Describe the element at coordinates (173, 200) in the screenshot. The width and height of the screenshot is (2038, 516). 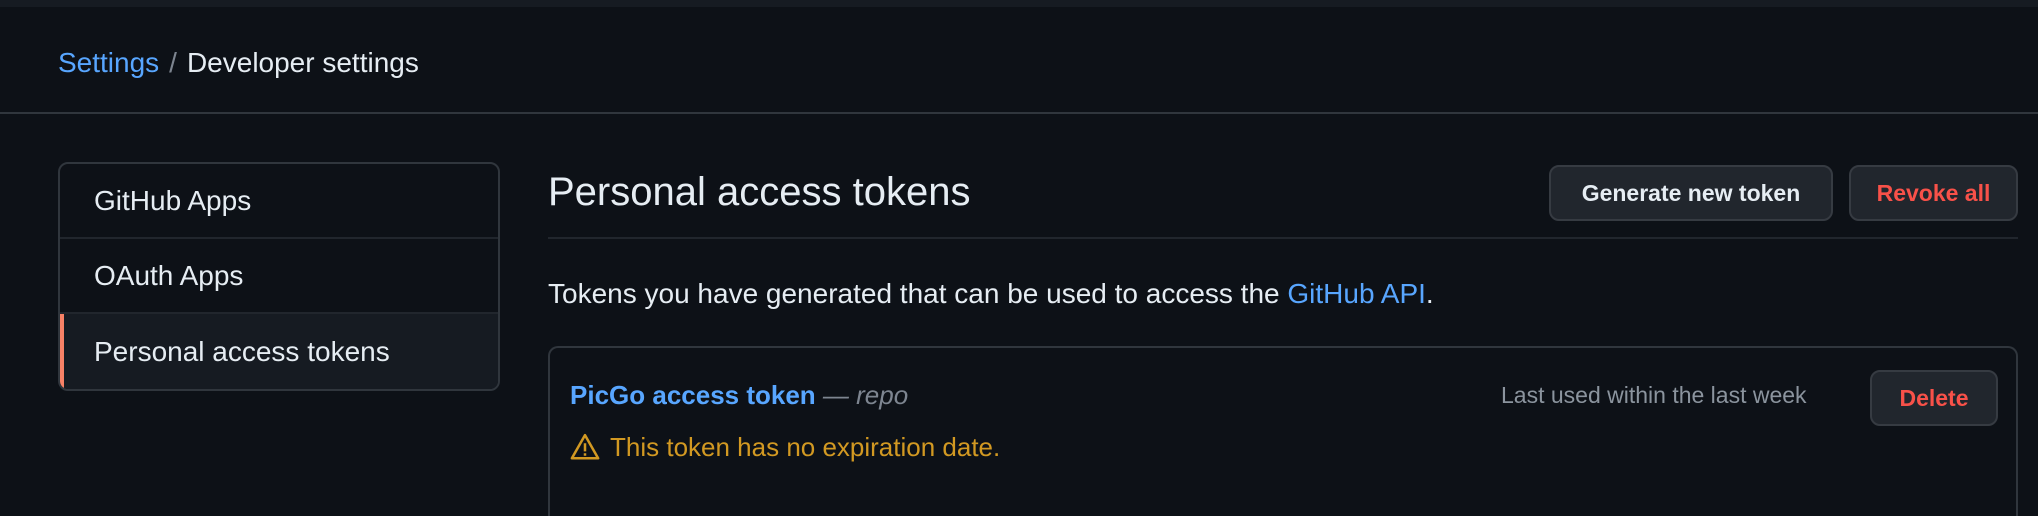
I see `sidebar-item-label: GitHub Apps` at that location.